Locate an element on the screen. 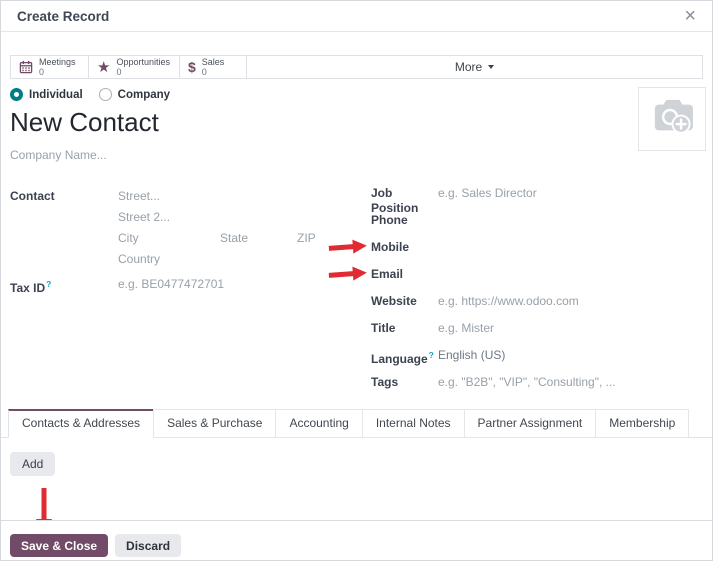 The width and height of the screenshot is (713, 561). country-input: Country is located at coordinates (239, 259).